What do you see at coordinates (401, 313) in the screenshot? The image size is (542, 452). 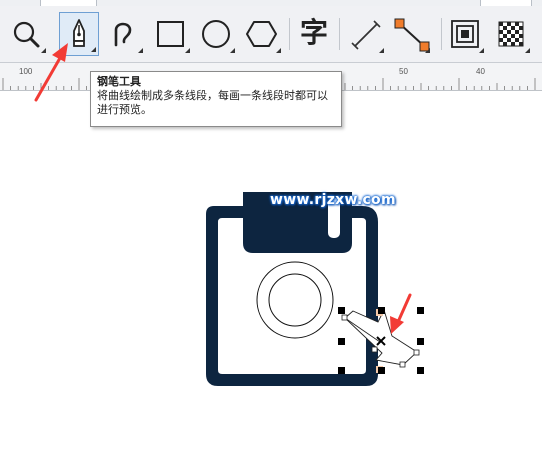 I see `annotation-arrow-canvas` at bounding box center [401, 313].